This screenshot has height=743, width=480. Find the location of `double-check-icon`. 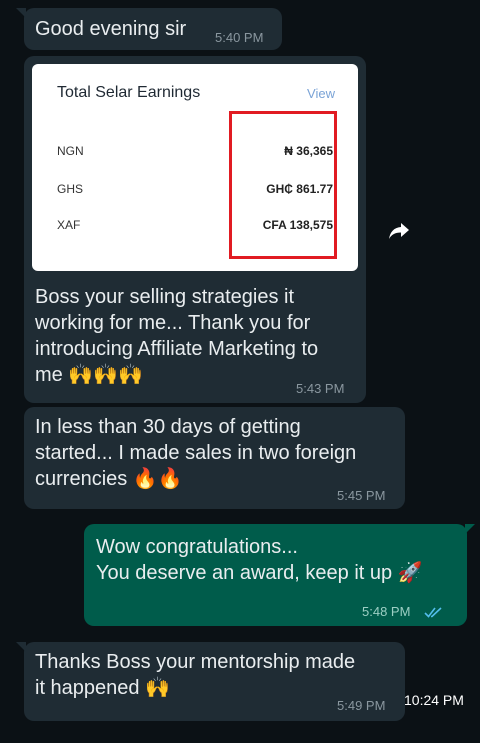

double-check-icon is located at coordinates (433, 612).